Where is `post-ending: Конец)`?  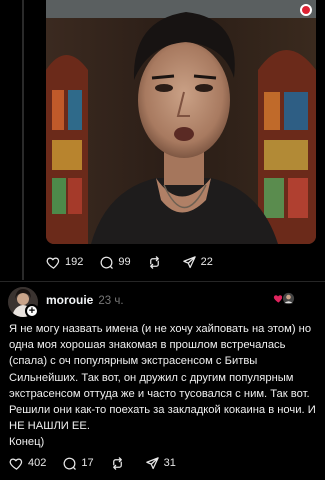 post-ending: Конец) is located at coordinates (27, 442).